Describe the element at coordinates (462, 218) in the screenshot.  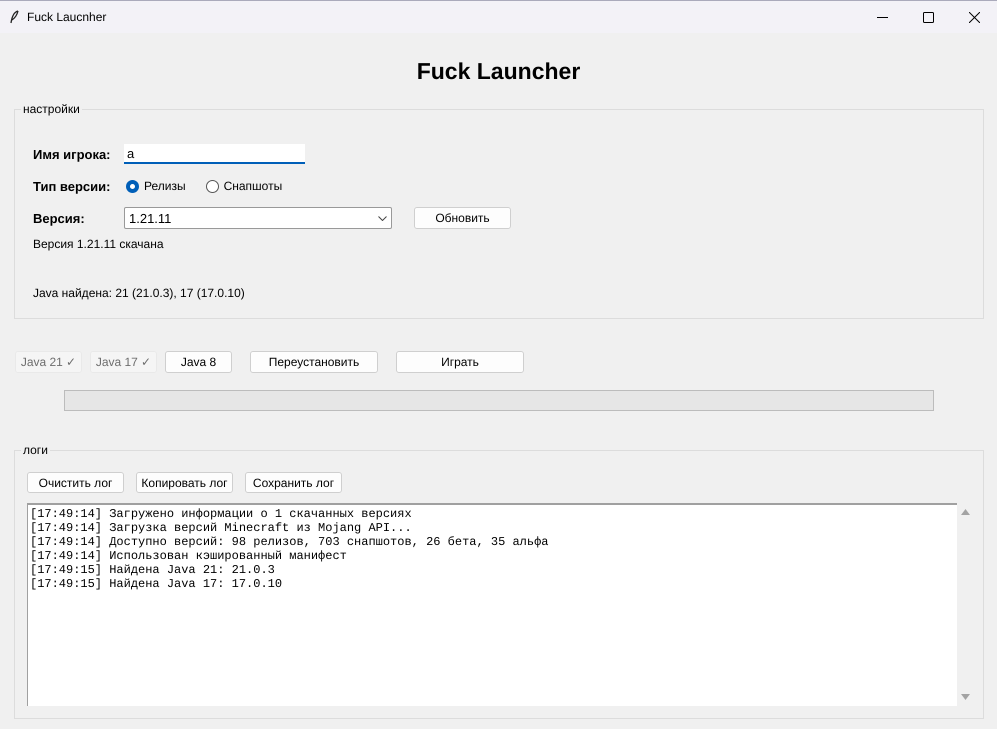
I see `refresh-button: Обновить` at that location.